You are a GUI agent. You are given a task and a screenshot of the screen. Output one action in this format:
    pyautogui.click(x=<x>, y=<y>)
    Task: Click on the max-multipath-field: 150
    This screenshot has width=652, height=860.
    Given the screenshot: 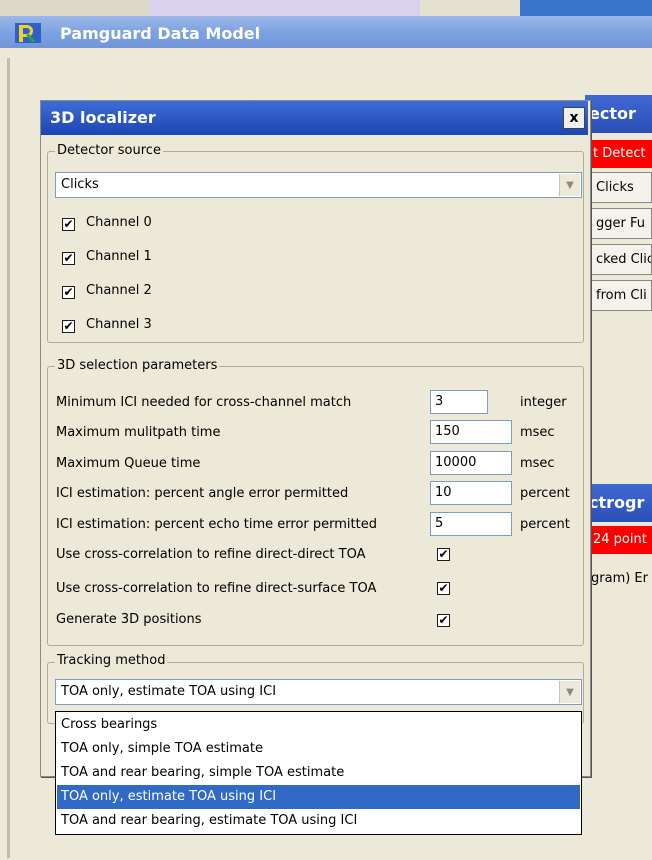 What is the action you would take?
    pyautogui.click(x=471, y=432)
    